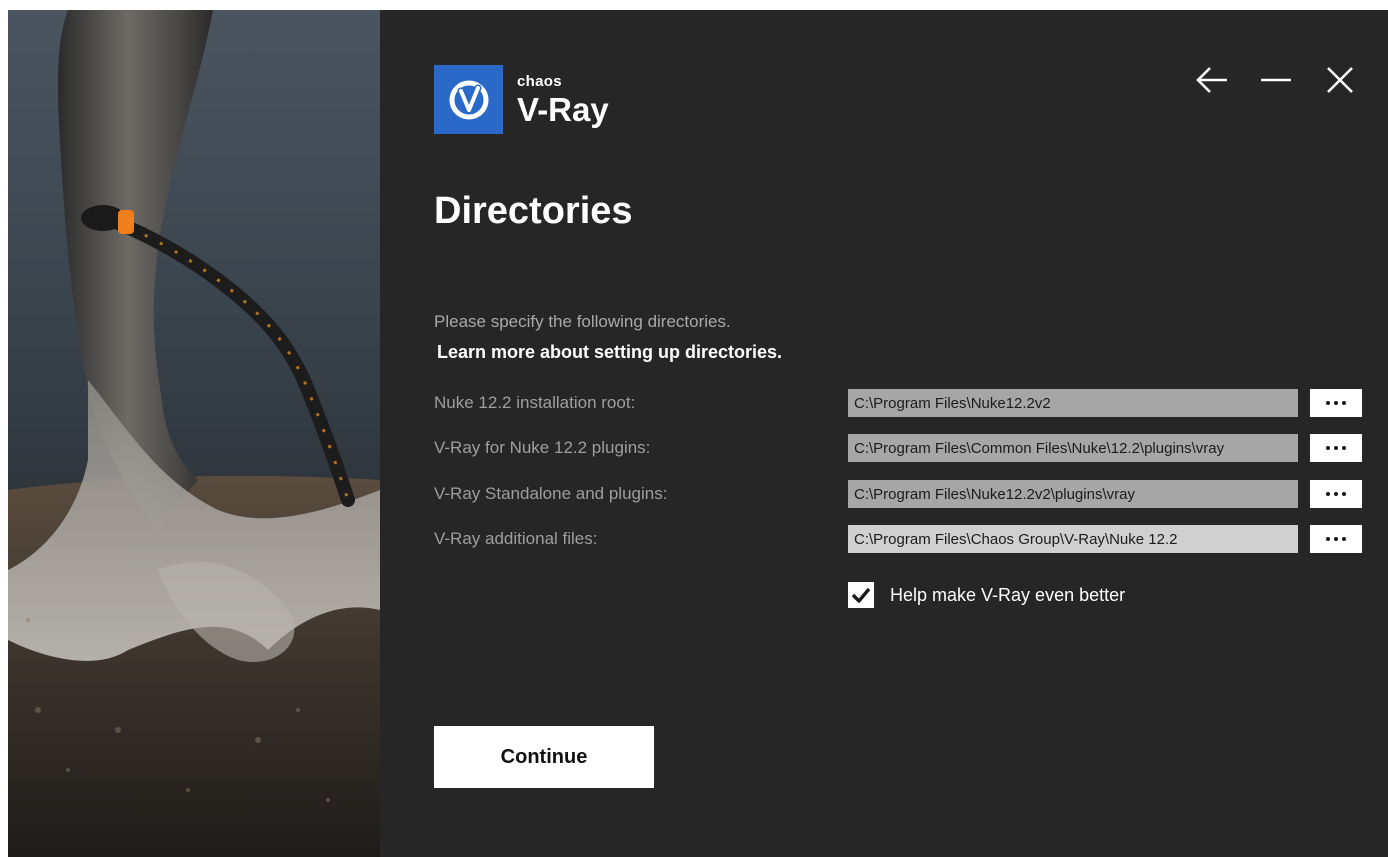 The image size is (1388, 857). Describe the element at coordinates (542, 447) in the screenshot. I see `directory-label: V-Ray for Nuke 12.2 plugins:` at that location.